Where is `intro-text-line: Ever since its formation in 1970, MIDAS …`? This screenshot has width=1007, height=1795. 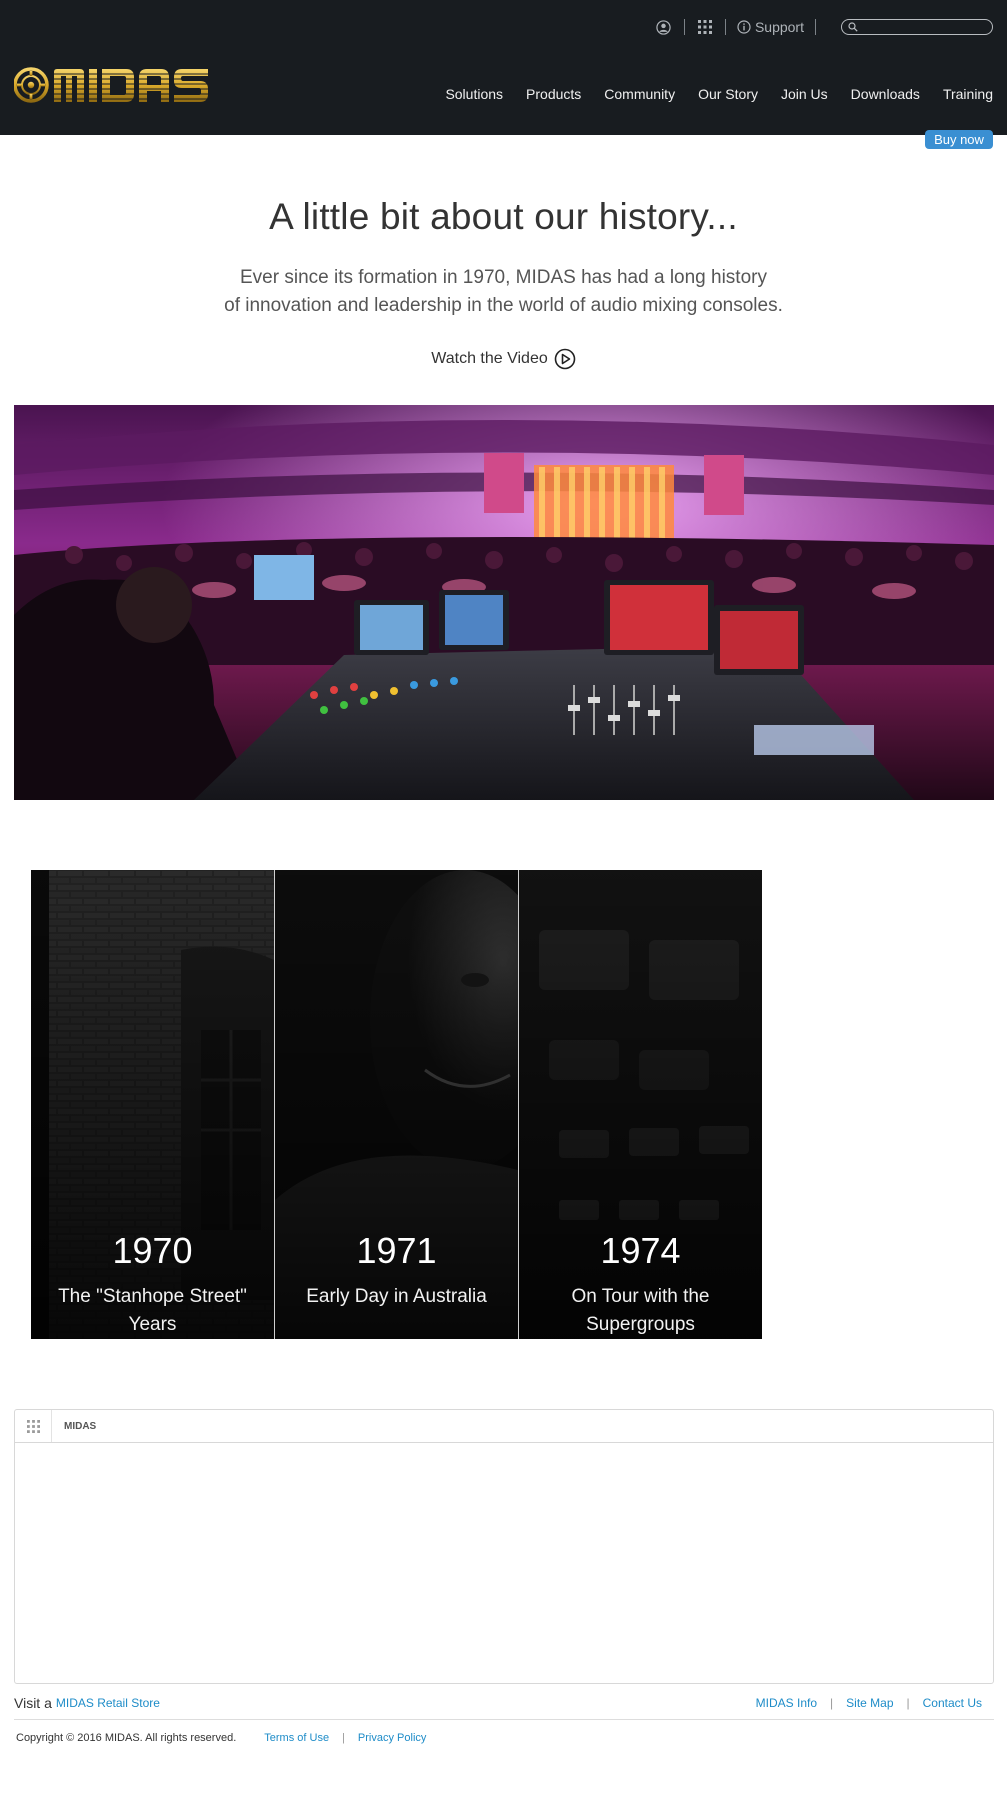 intro-text-line: Ever since its formation in 1970, MIDAS … is located at coordinates (503, 277).